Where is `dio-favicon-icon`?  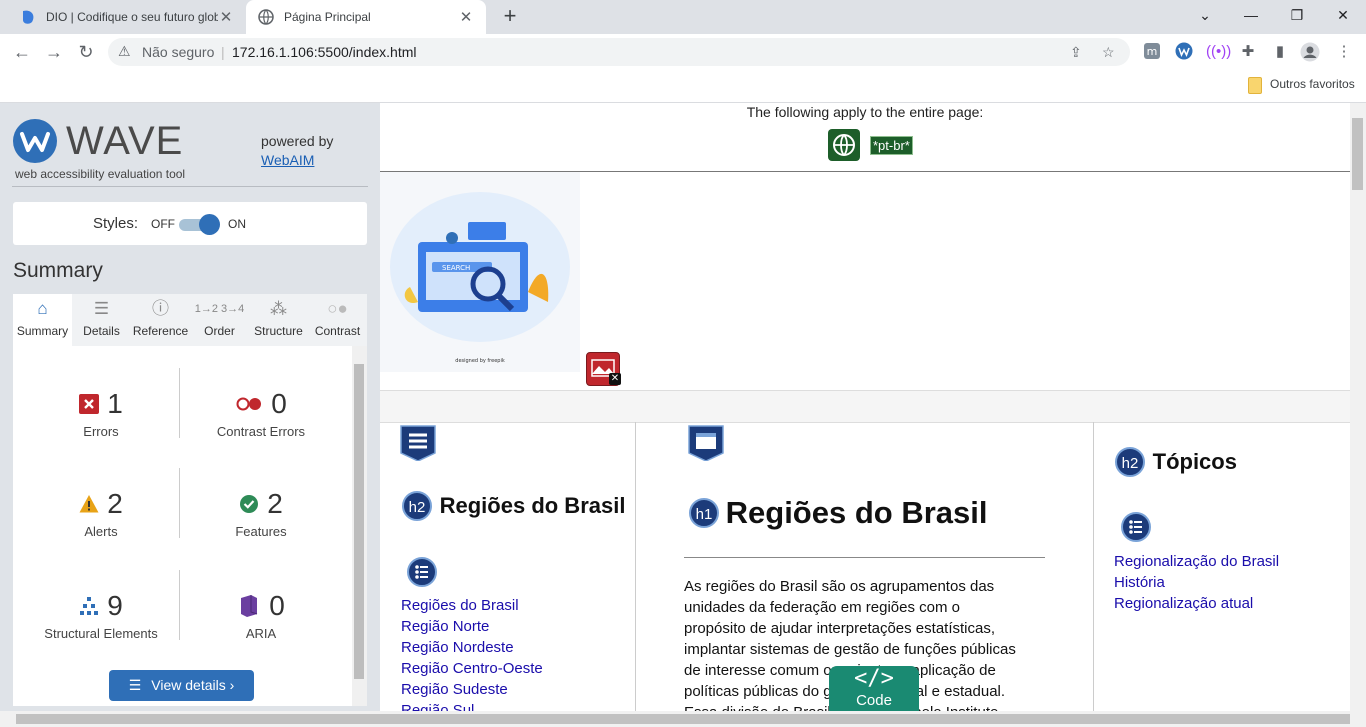 dio-favicon-icon is located at coordinates (28, 17).